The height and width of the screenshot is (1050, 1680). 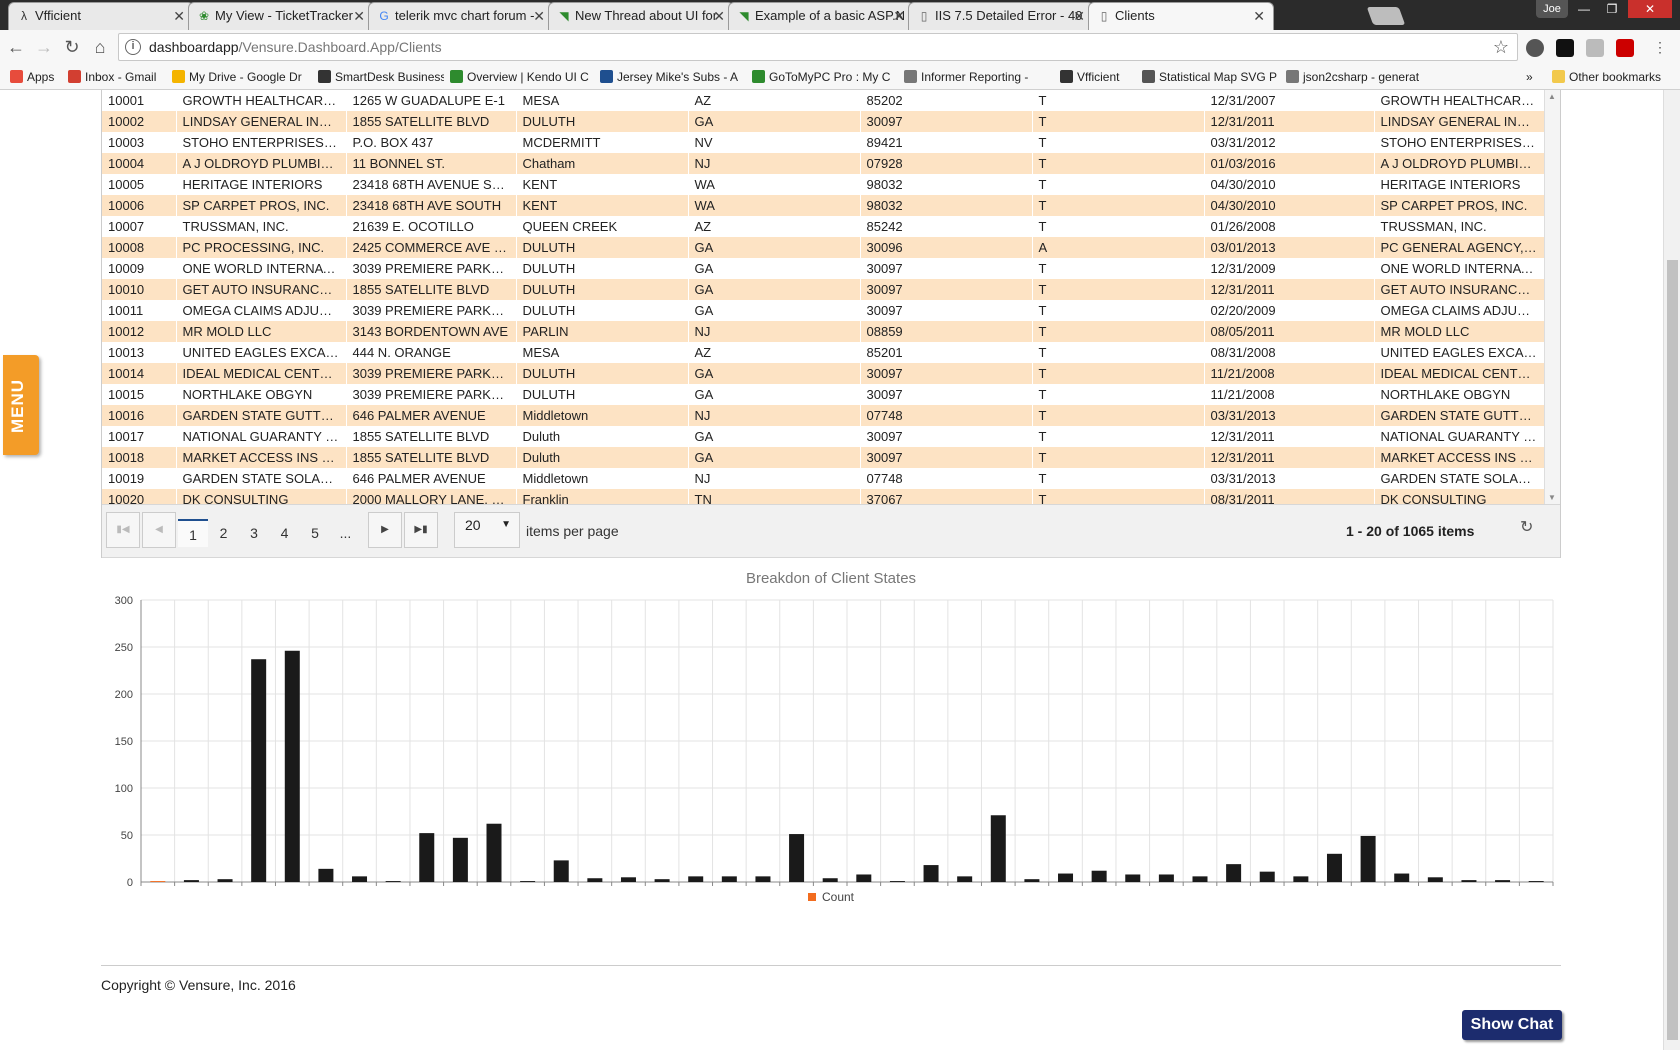 What do you see at coordinates (224, 533) in the screenshot?
I see `page-number-button: 2` at bounding box center [224, 533].